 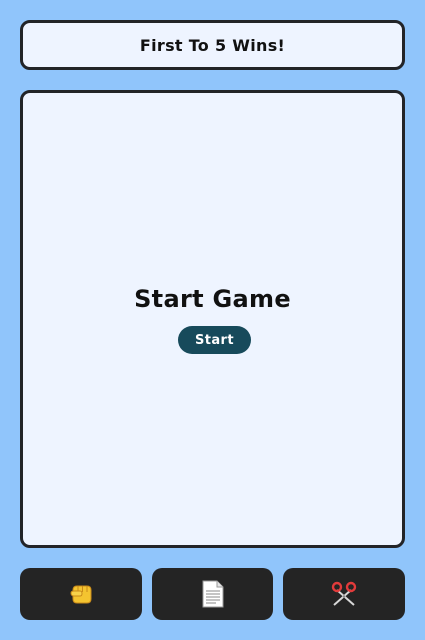 What do you see at coordinates (214, 340) in the screenshot?
I see `start-button: Start` at bounding box center [214, 340].